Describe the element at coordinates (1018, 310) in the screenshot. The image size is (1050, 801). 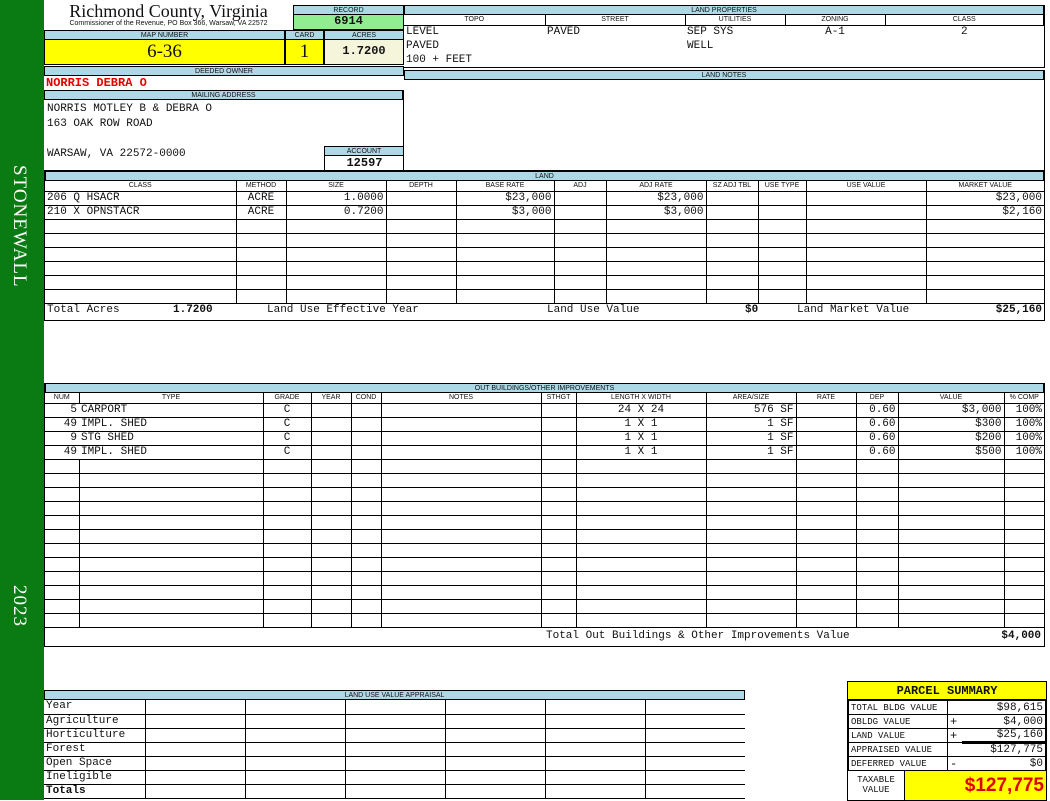
I see `land-market-value: $25,160` at that location.